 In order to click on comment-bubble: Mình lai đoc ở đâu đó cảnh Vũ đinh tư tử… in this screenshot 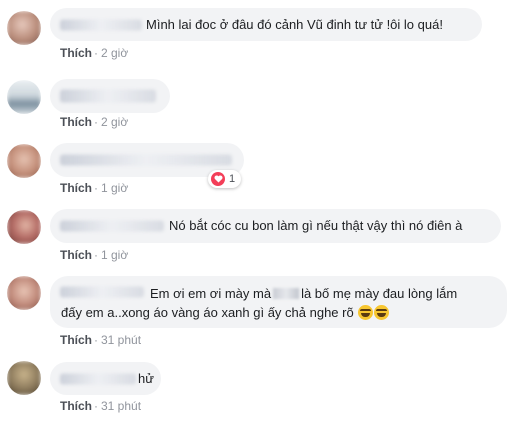, I will do `click(266, 24)`.